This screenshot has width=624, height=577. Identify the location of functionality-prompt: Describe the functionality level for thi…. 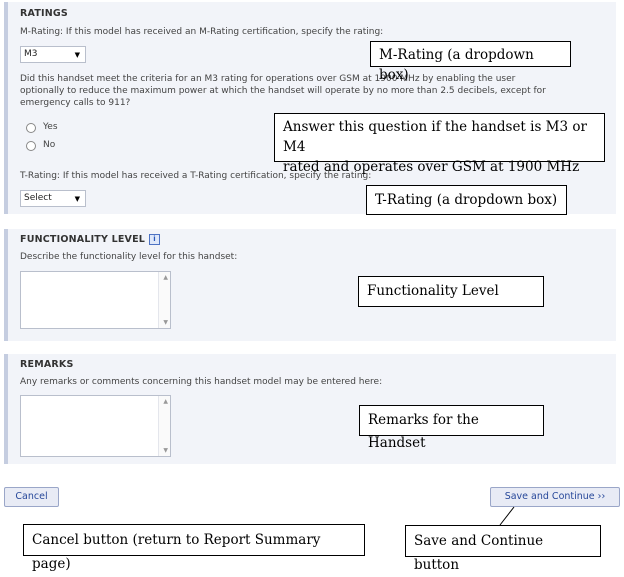
(129, 257).